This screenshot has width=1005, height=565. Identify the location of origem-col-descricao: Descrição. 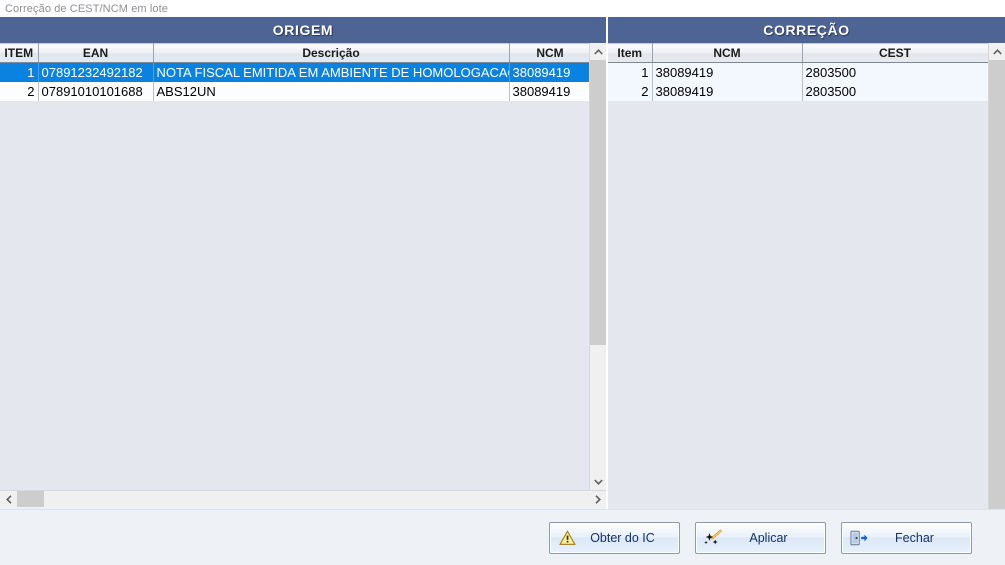
(331, 53).